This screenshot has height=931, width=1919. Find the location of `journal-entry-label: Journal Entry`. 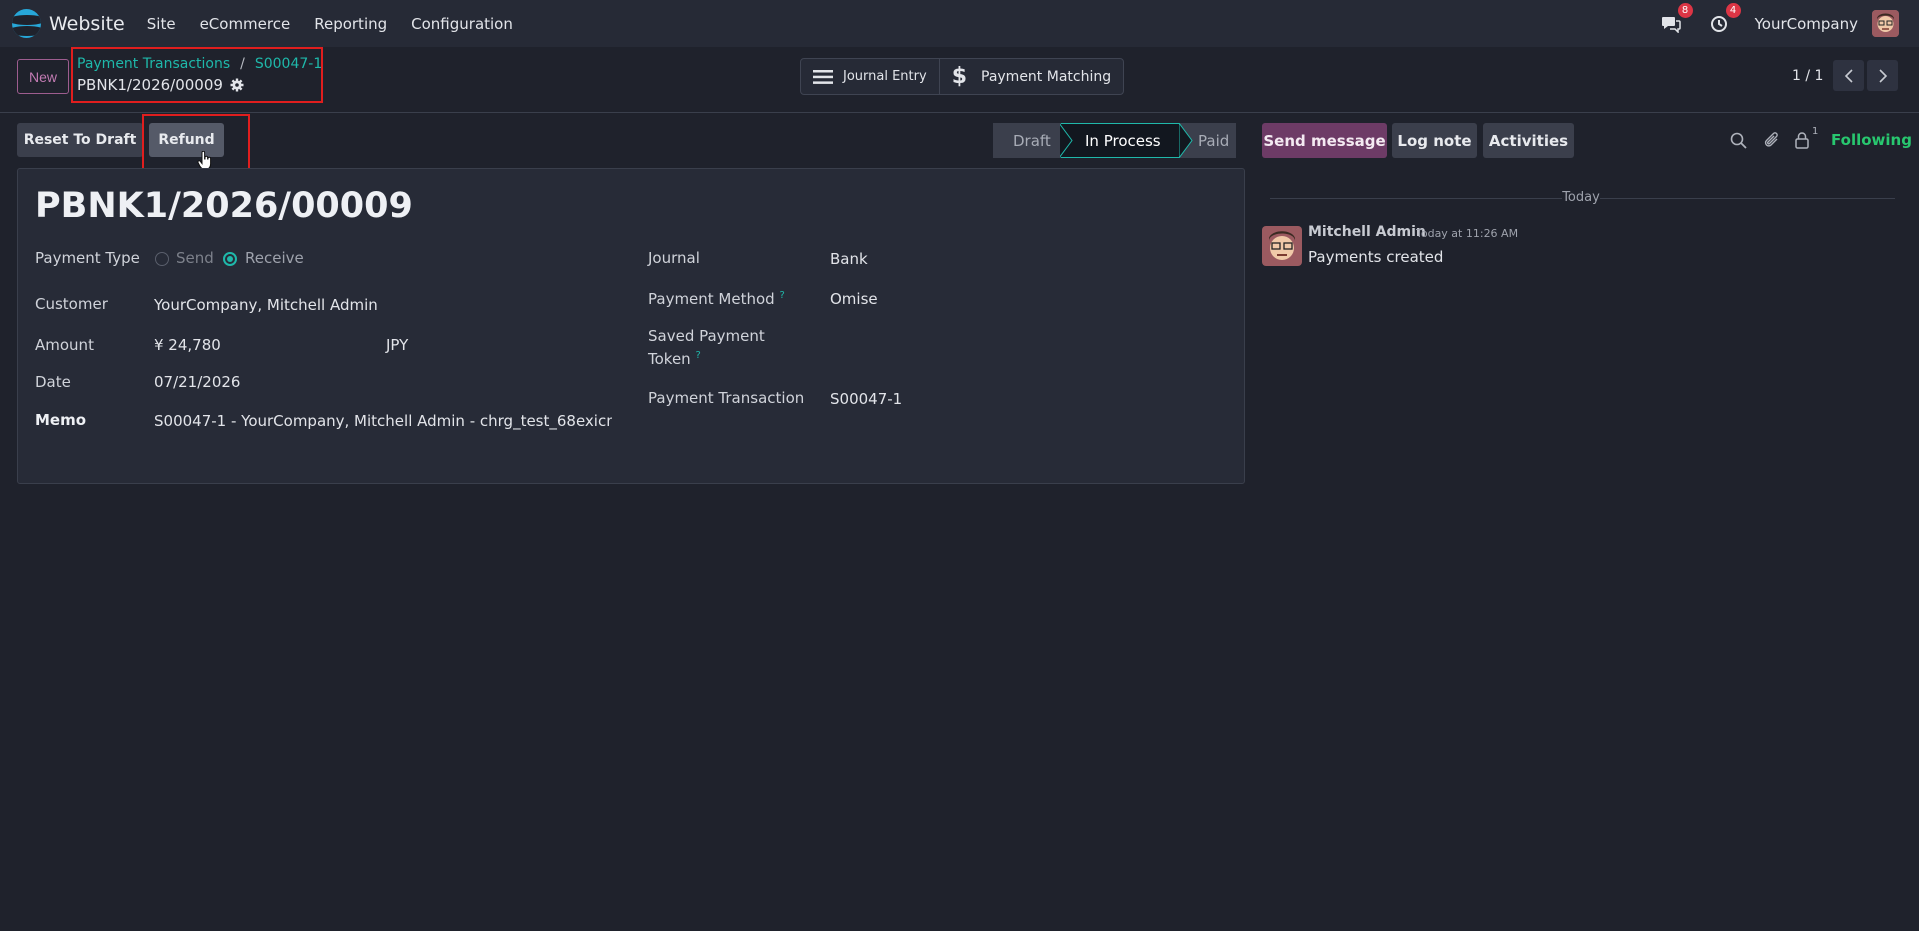

journal-entry-label: Journal Entry is located at coordinates (885, 76).